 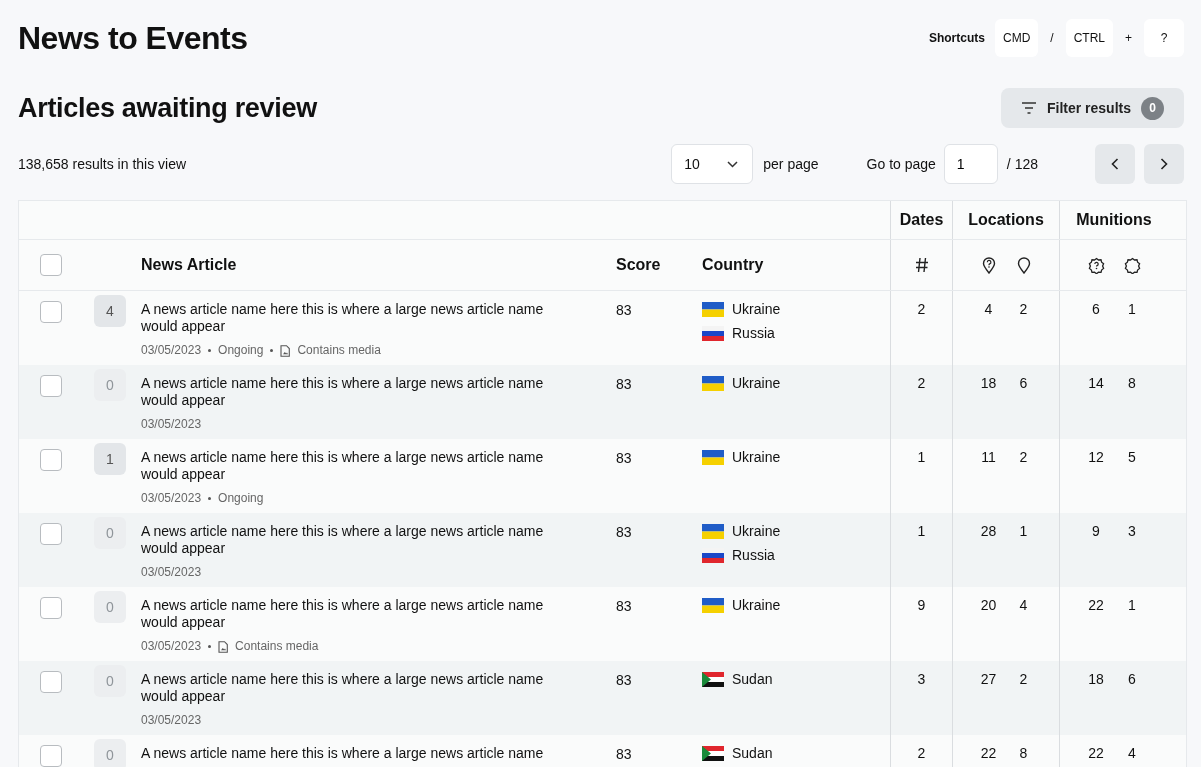 I want to click on munition-count: 14, so click(x=1096, y=383).